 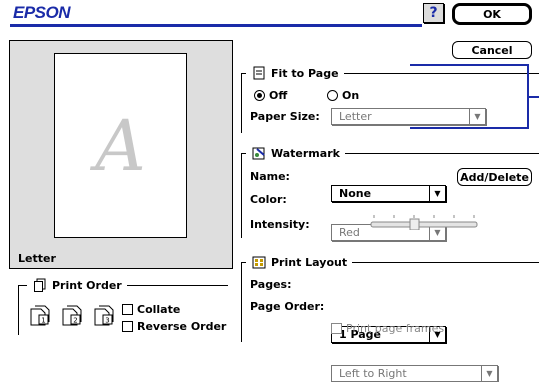 What do you see at coordinates (351, 95) in the screenshot?
I see `fit-on-label: On` at bounding box center [351, 95].